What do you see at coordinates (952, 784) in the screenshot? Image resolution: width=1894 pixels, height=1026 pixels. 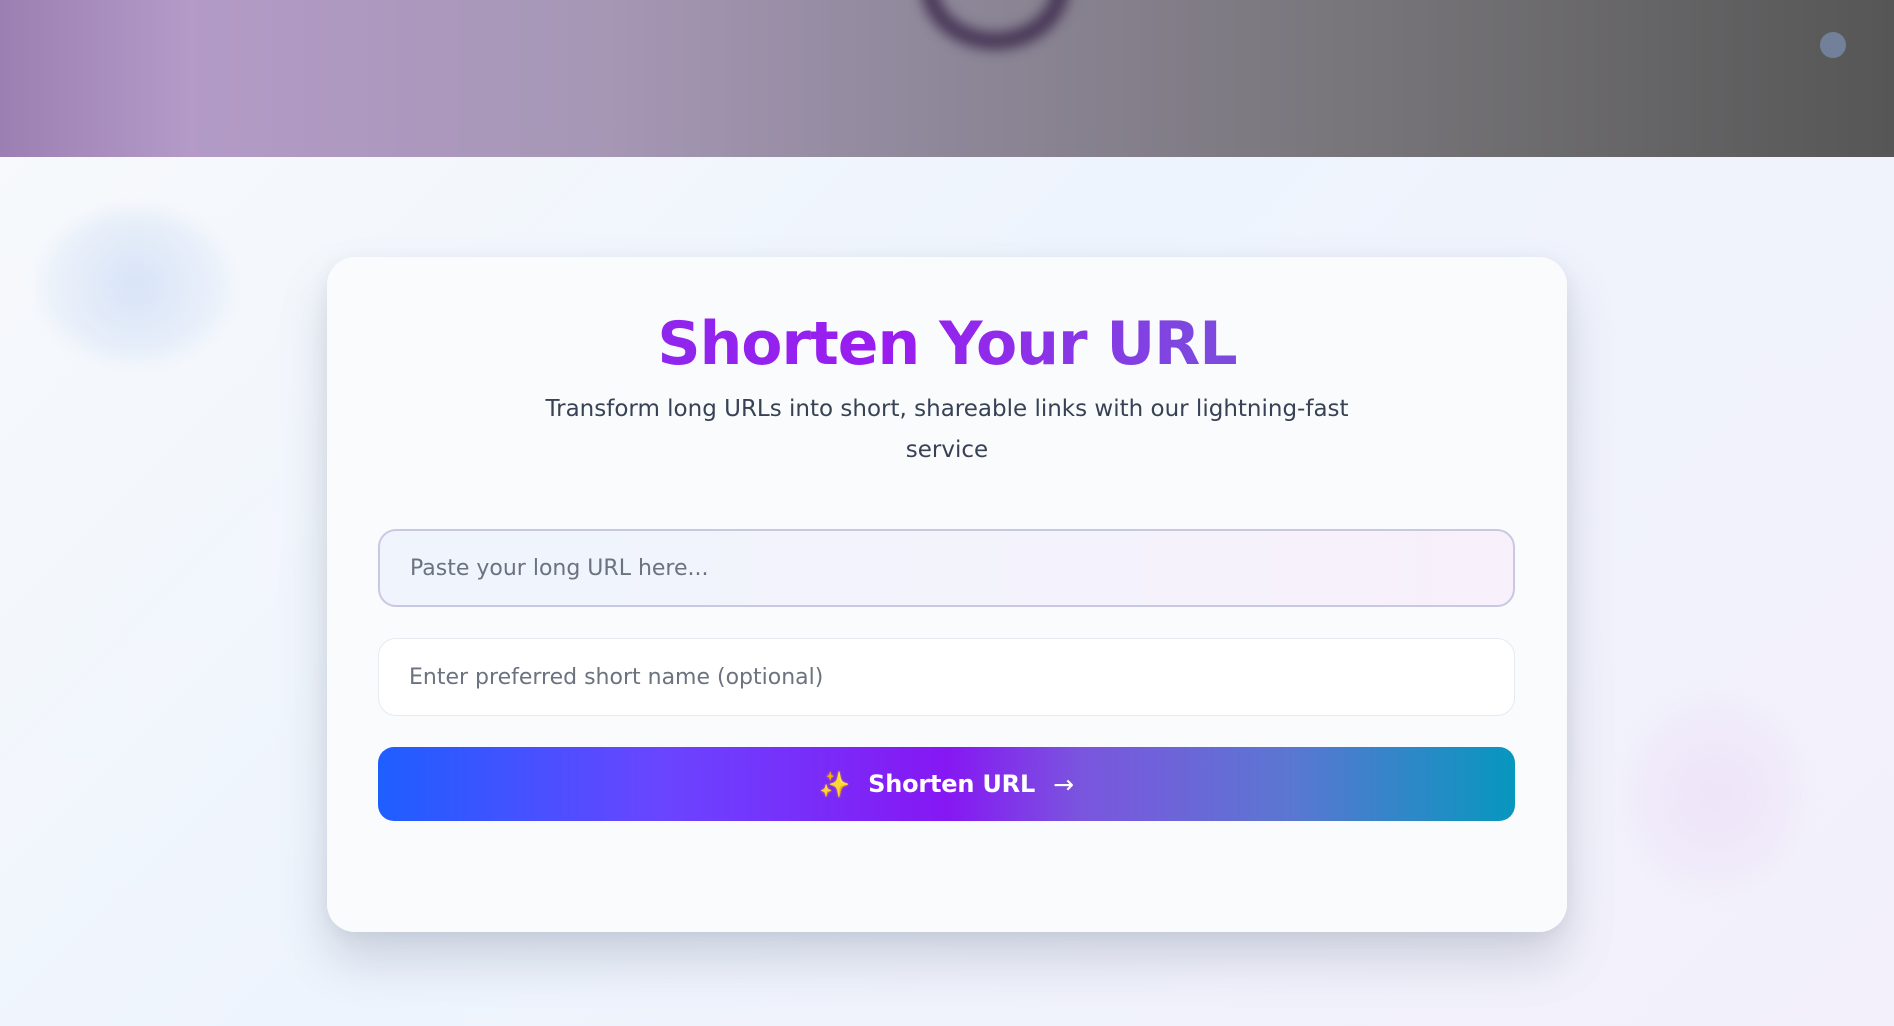 I see `shorten-url-button-label: Shorten URL` at bounding box center [952, 784].